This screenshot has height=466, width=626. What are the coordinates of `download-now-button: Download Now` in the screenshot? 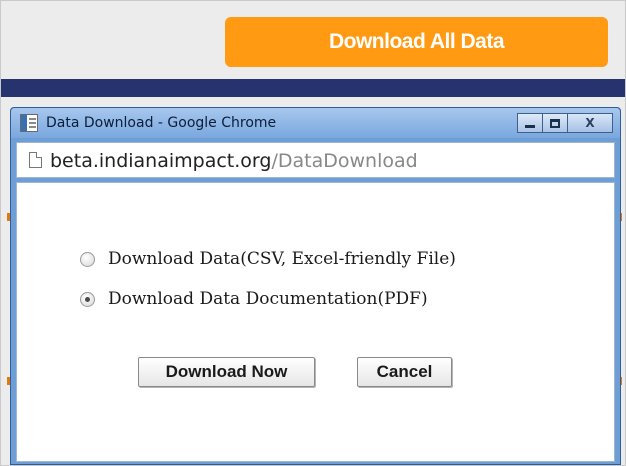 It's located at (226, 372).